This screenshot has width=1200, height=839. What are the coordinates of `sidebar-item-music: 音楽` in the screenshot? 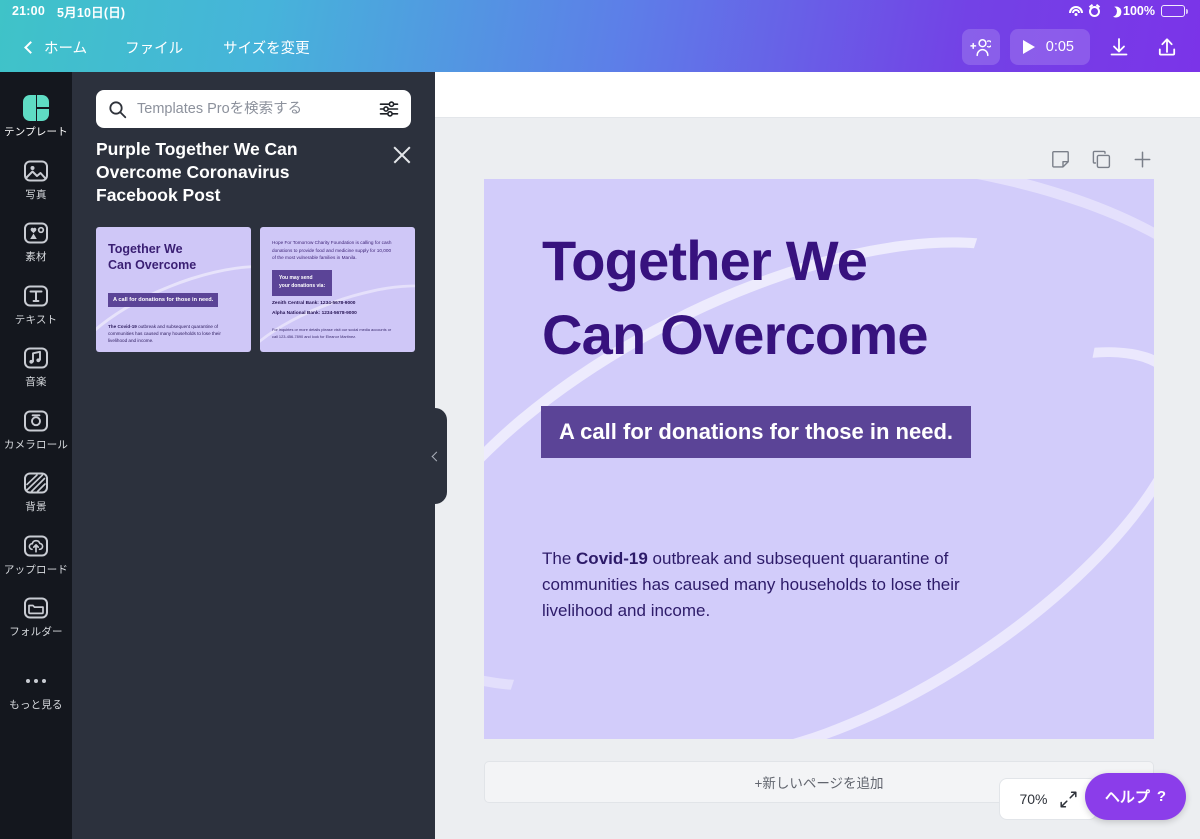 It's located at (36, 365).